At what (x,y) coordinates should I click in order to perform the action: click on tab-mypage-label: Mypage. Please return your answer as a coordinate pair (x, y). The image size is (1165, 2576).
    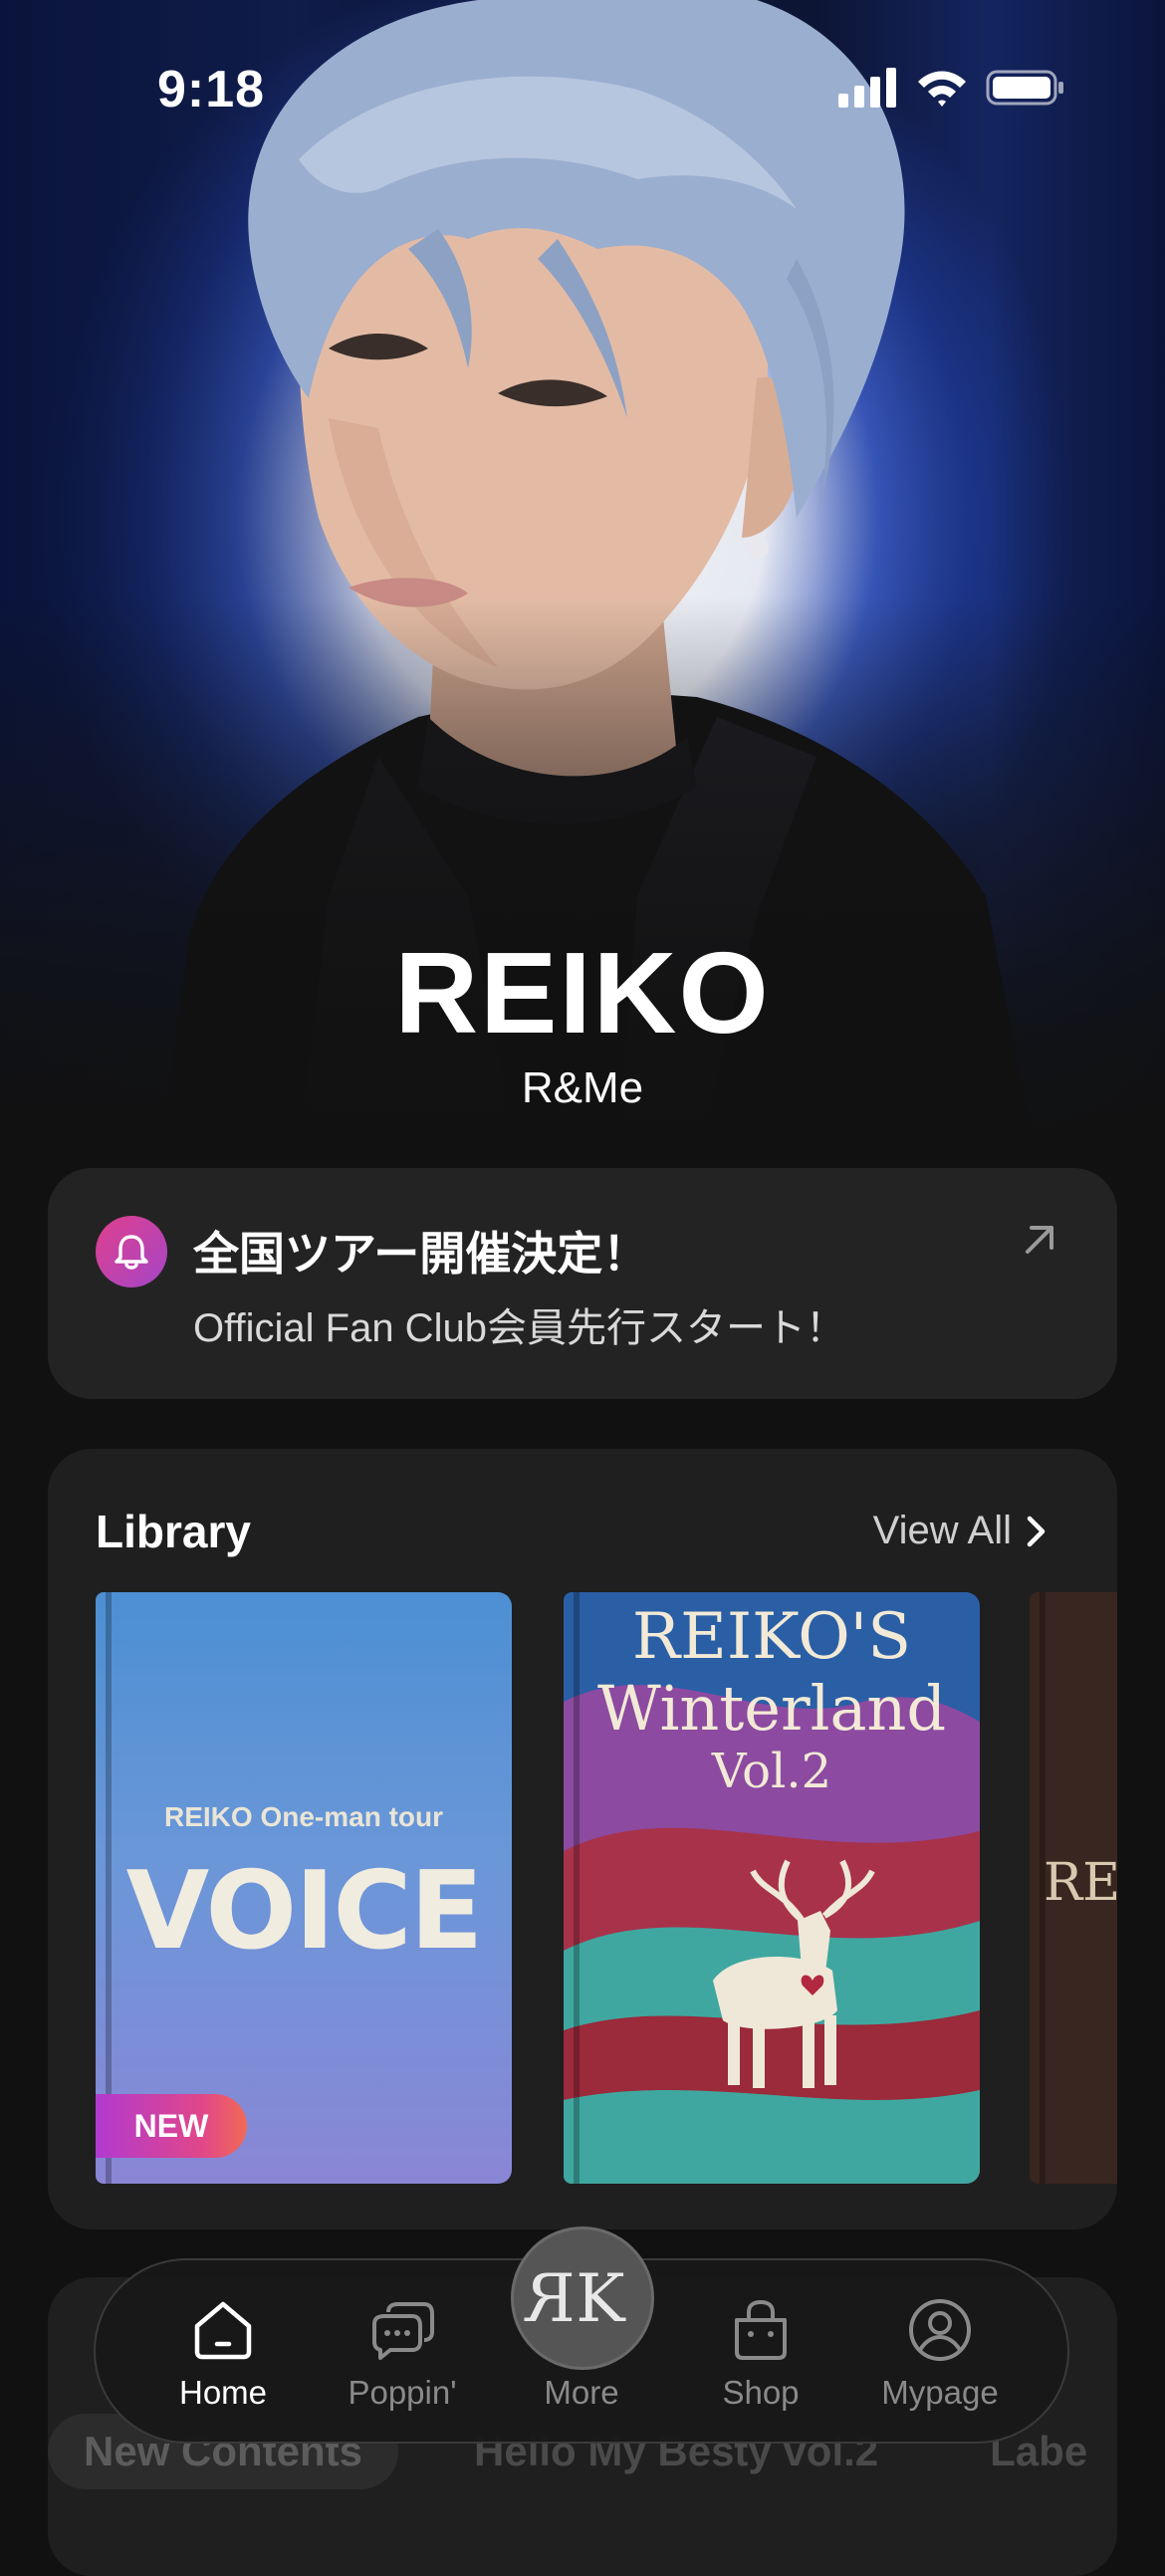
    Looking at the image, I should click on (940, 2392).